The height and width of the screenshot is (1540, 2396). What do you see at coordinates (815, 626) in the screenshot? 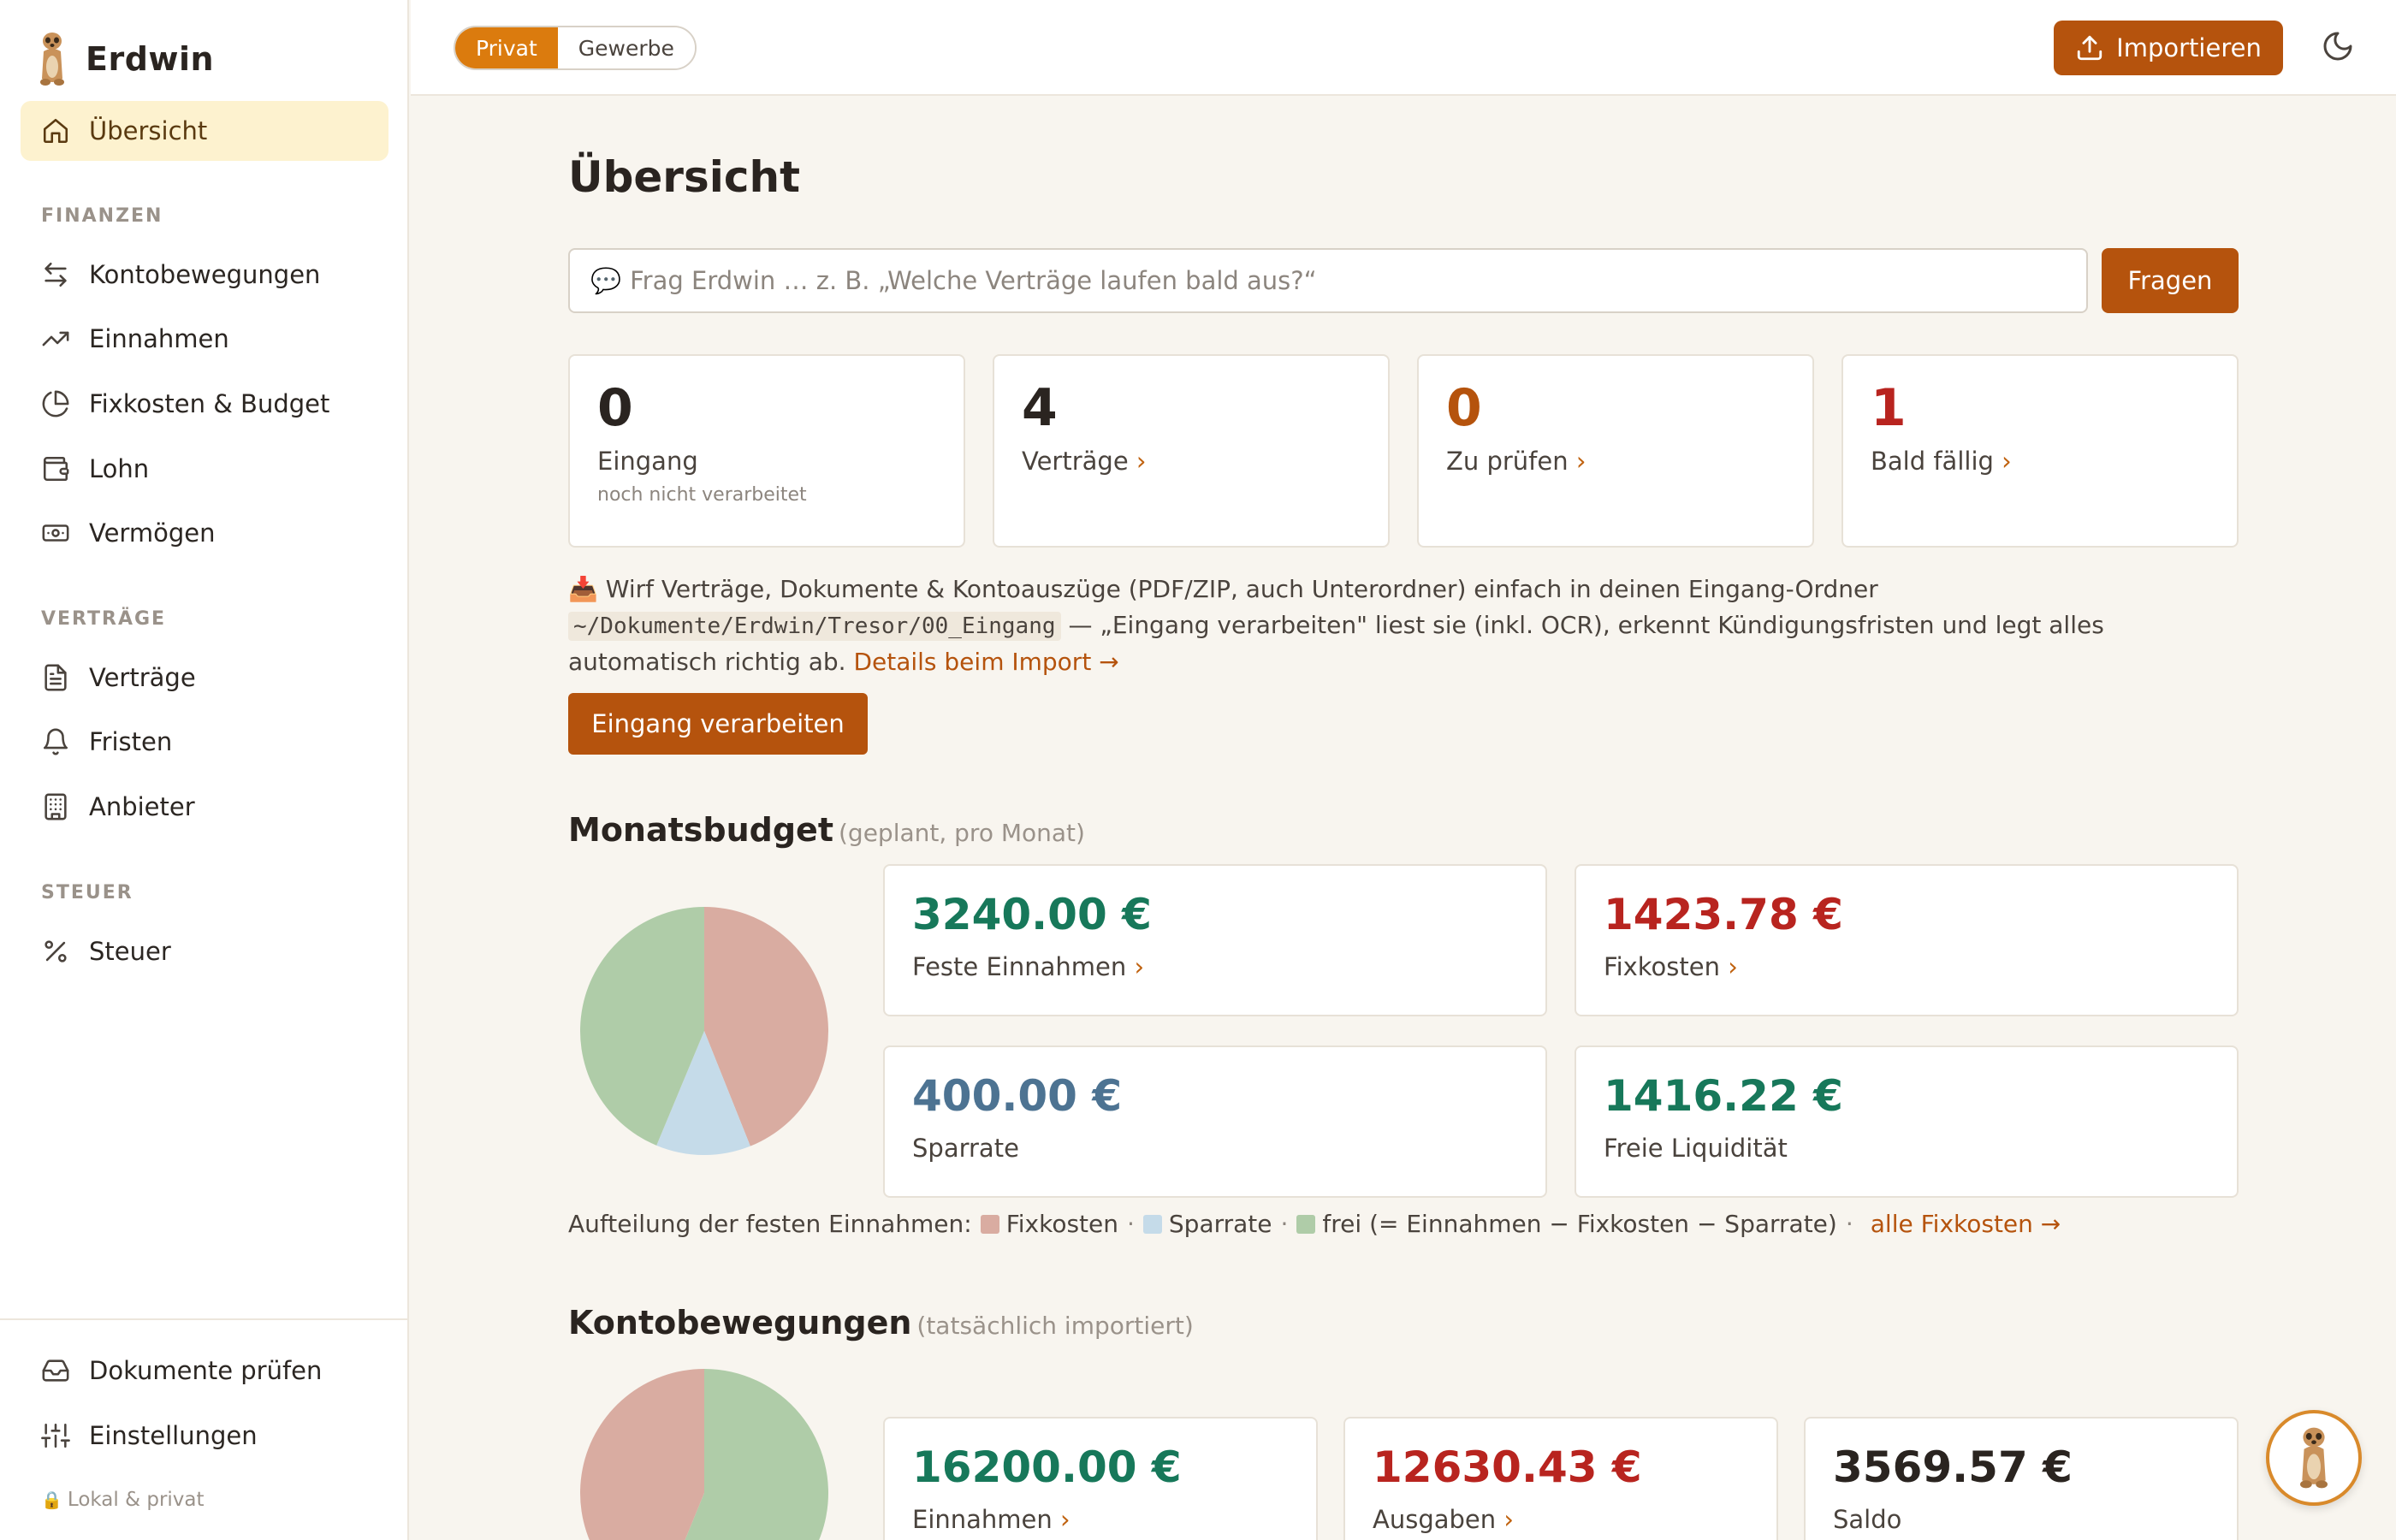
I see `inbox-folder-path: ~/Dokumente/Erdwin/Tresor/00_Eingang` at bounding box center [815, 626].